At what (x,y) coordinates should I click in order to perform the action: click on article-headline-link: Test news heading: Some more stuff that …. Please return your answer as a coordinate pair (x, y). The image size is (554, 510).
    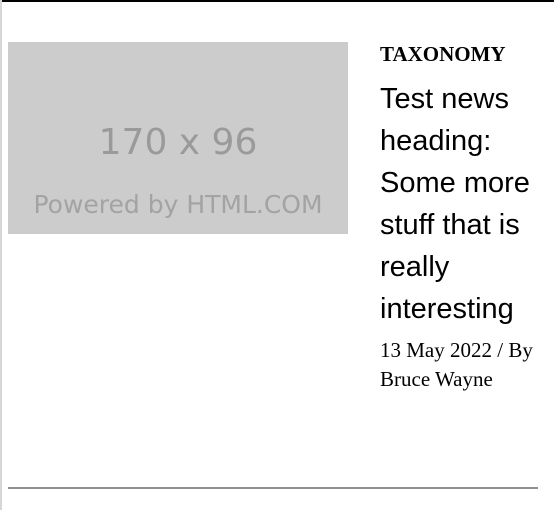
    Looking at the image, I should click on (459, 204).